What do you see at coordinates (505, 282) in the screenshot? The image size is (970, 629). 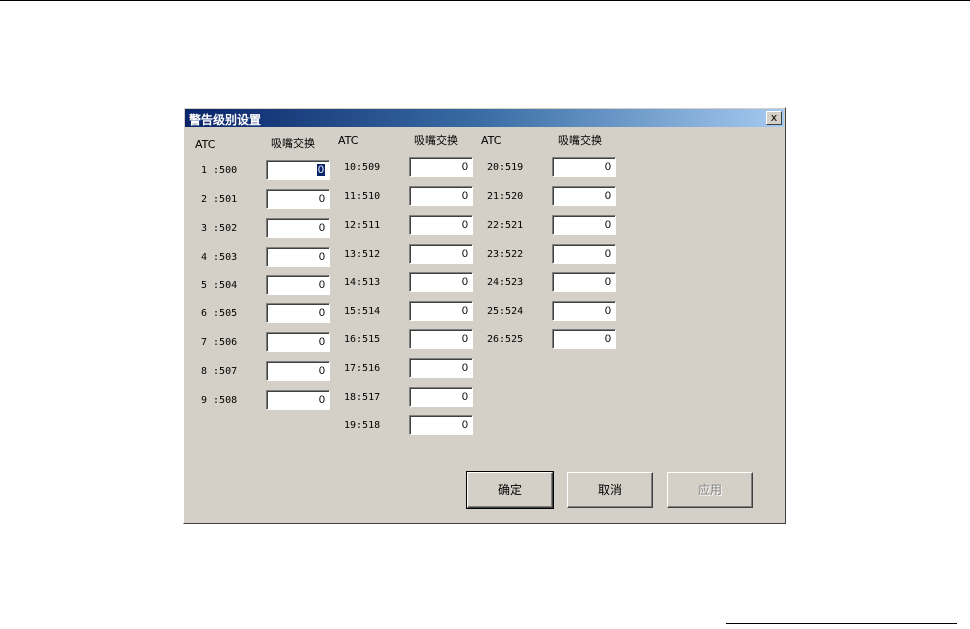 I see `atc-row-label: 24:523` at bounding box center [505, 282].